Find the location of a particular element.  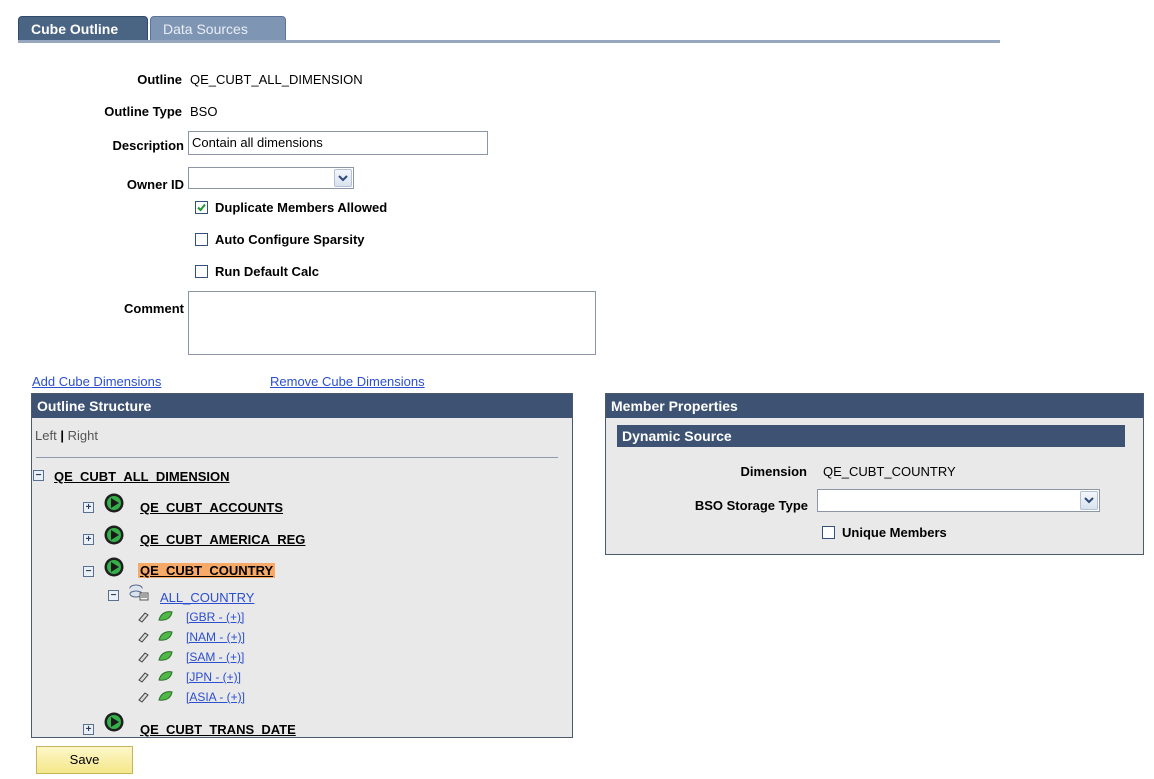

duplicate-members-checkbox is located at coordinates (201, 207).